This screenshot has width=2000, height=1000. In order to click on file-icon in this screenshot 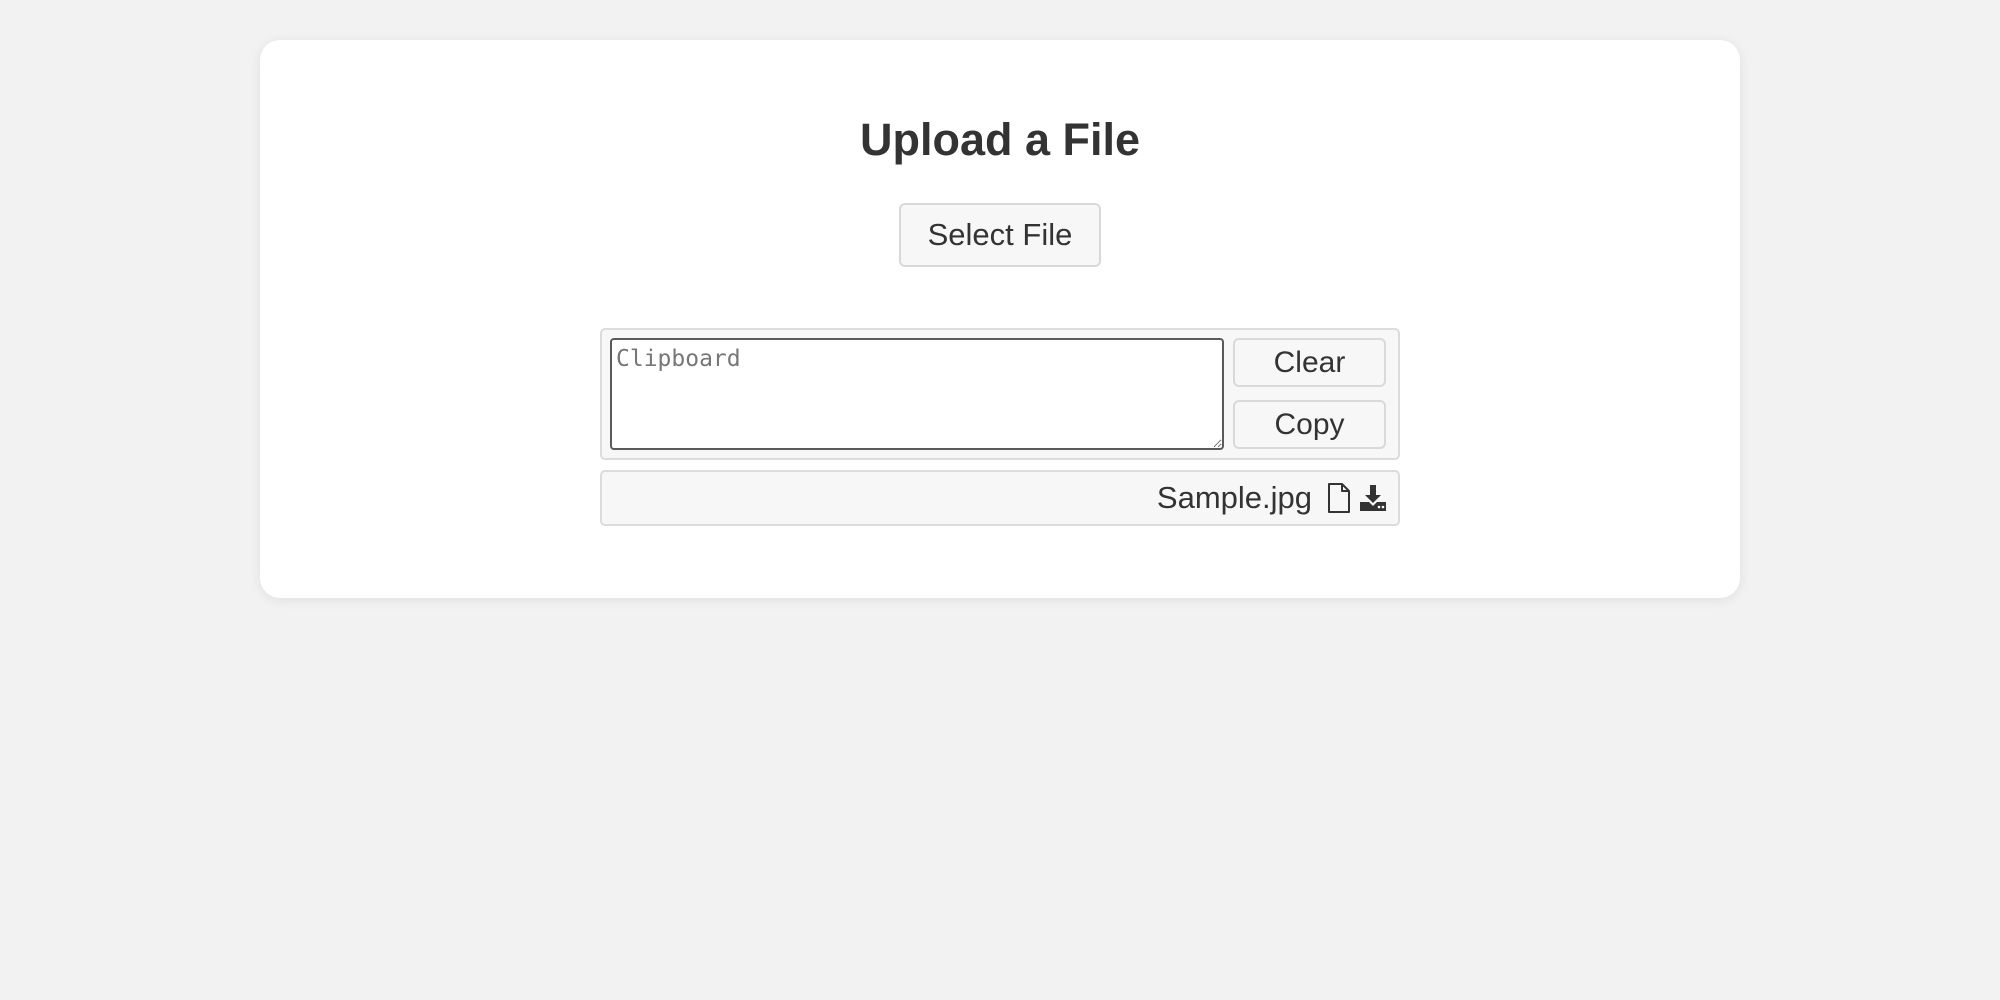, I will do `click(1339, 498)`.